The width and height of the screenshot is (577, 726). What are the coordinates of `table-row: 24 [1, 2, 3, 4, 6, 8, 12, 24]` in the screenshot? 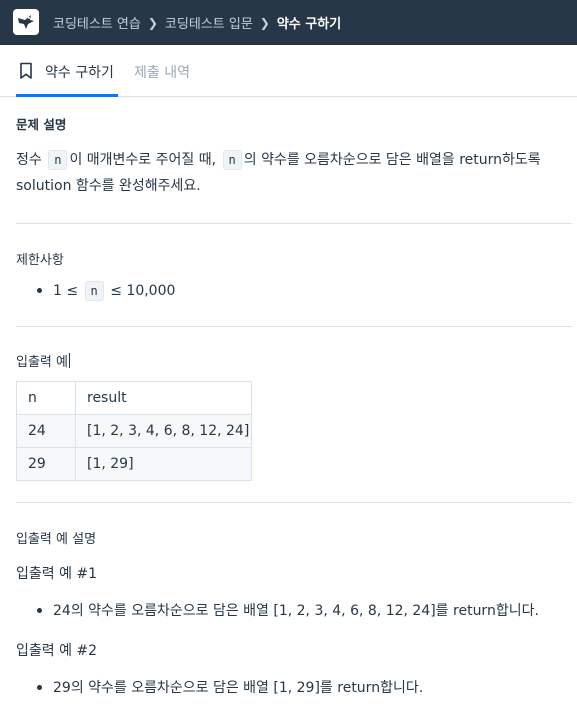 It's located at (134, 431).